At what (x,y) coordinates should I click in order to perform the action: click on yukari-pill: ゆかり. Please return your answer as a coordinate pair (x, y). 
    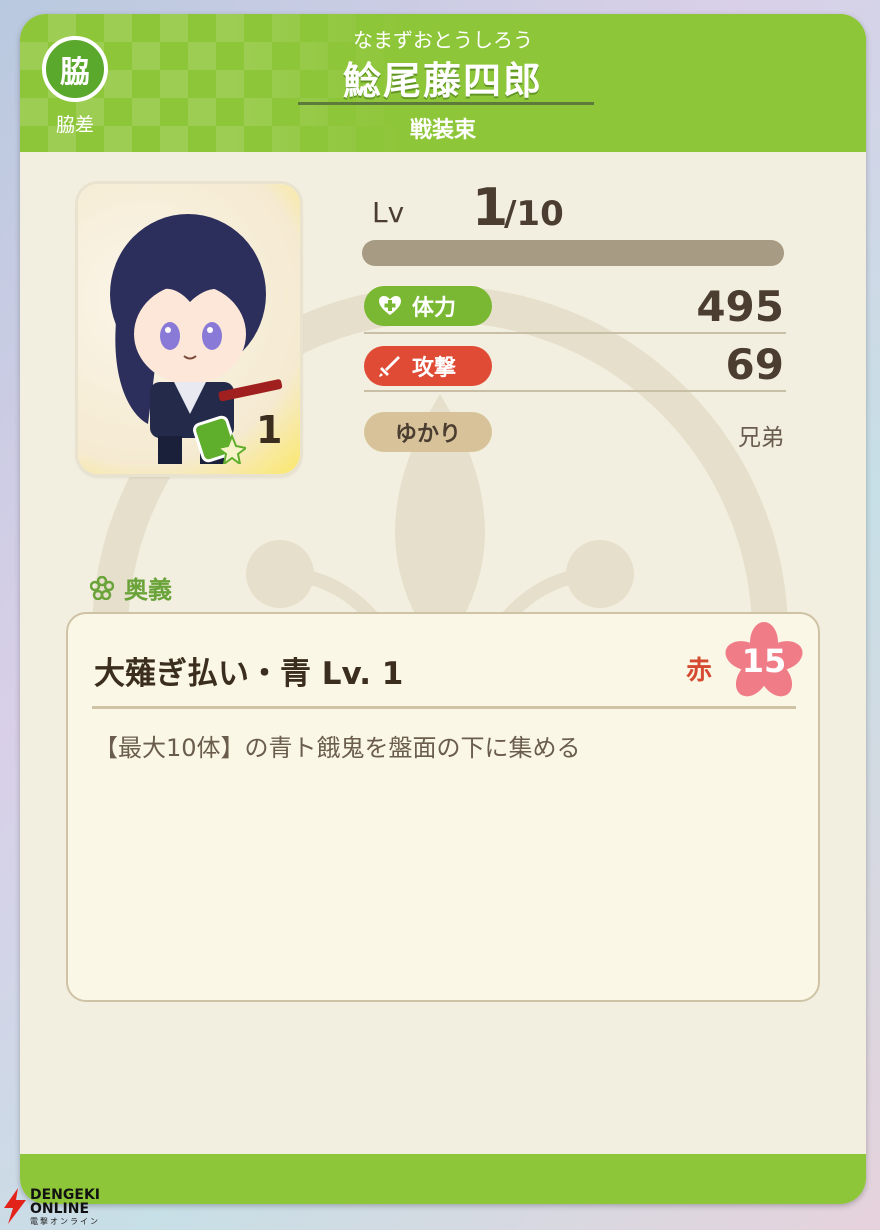
    Looking at the image, I should click on (428, 432).